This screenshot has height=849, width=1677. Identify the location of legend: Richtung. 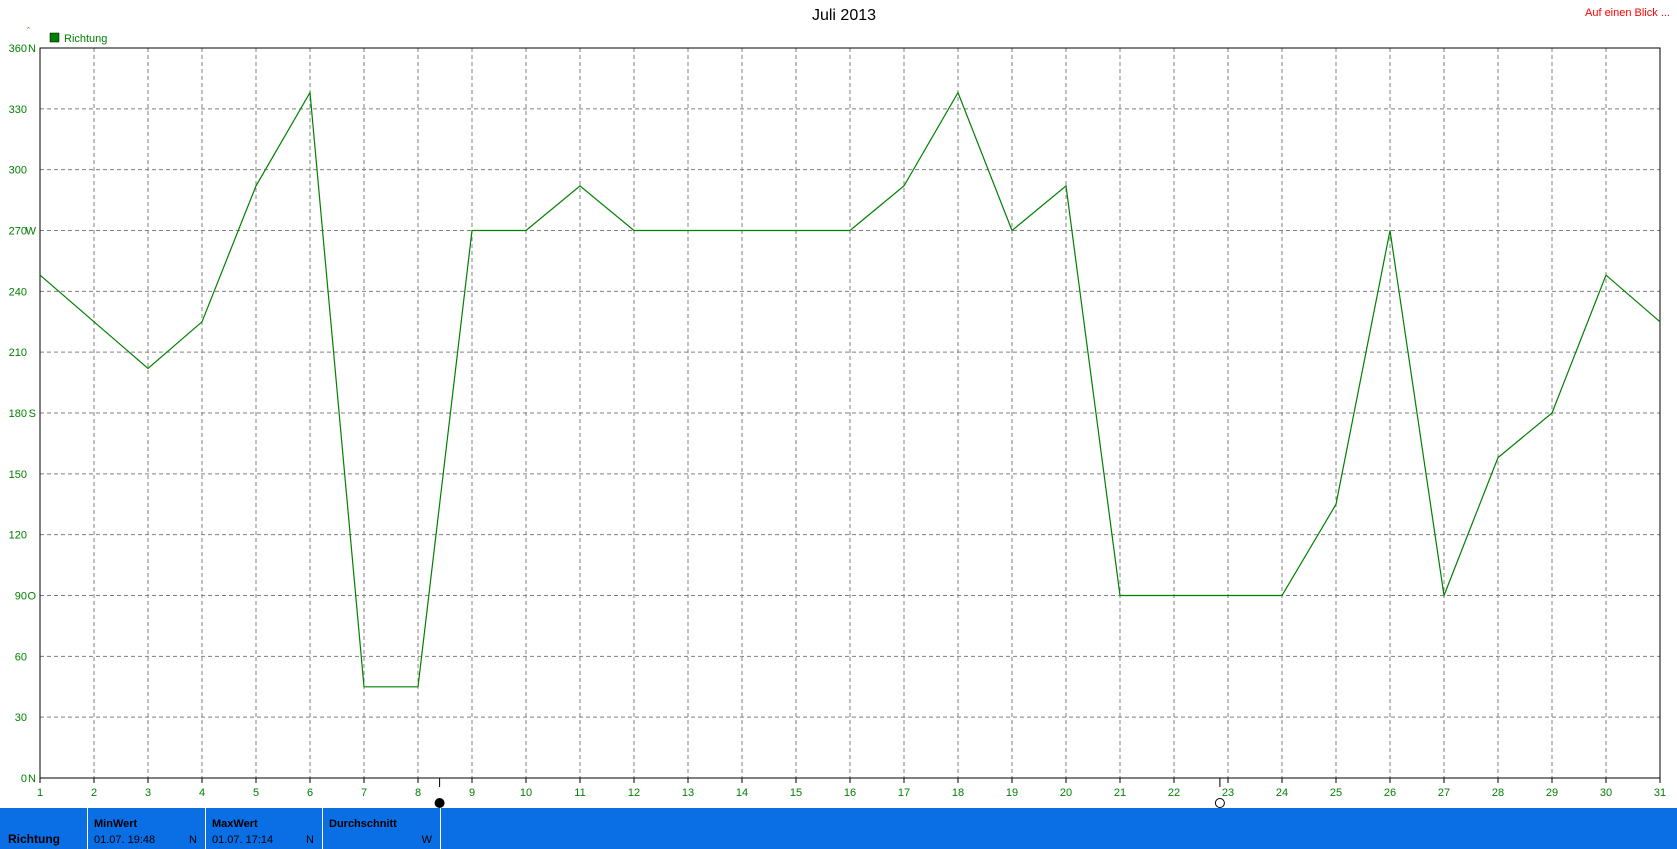
(78, 38).